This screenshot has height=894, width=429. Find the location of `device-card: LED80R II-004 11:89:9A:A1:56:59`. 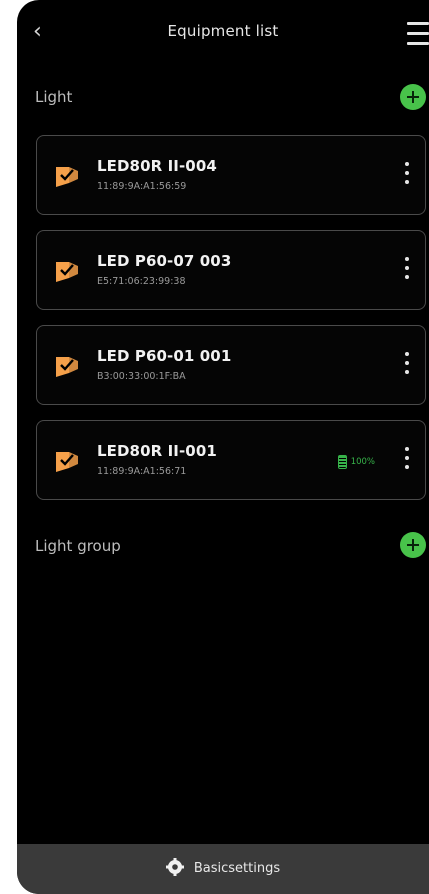

device-card: LED80R II-004 11:89:9A:A1:56:59 is located at coordinates (231, 175).